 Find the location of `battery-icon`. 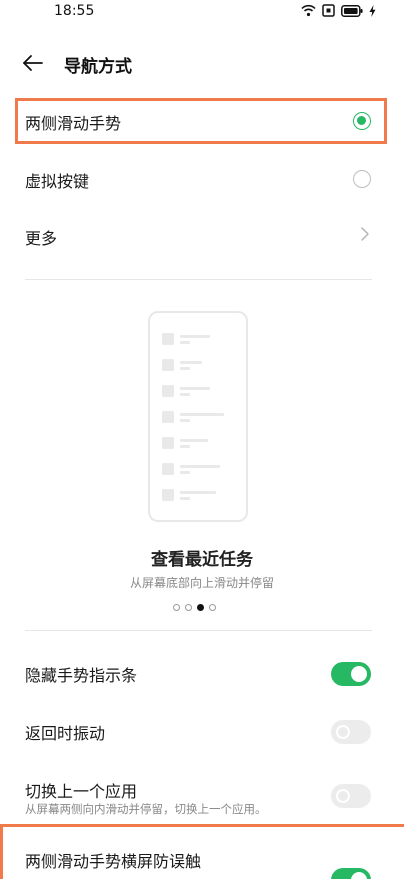

battery-icon is located at coordinates (352, 10).